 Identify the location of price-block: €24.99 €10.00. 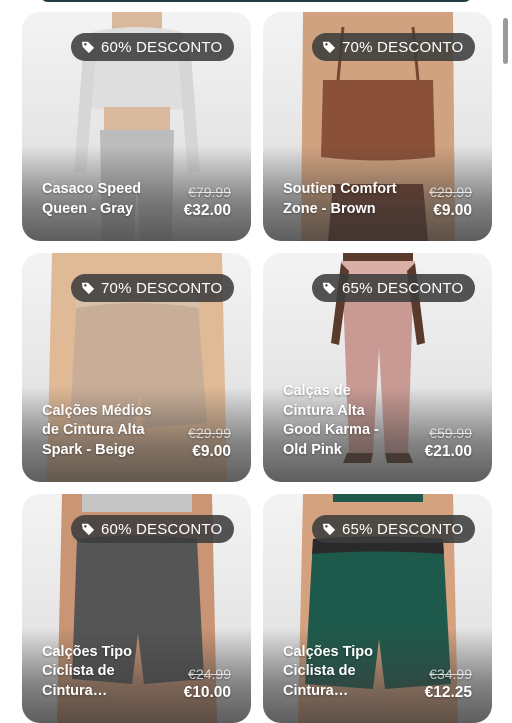
(207, 684).